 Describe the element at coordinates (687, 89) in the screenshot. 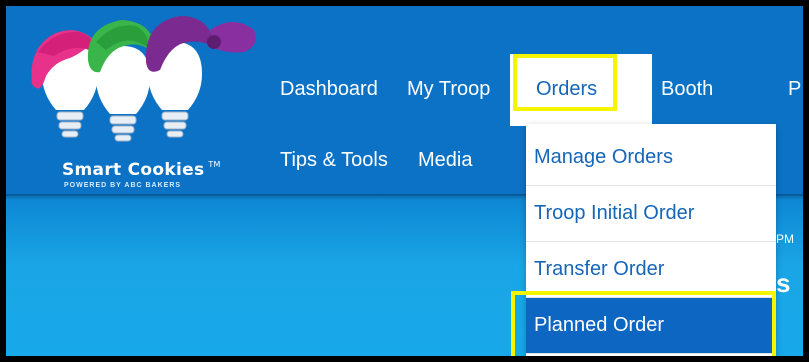

I see `nav-booth: Booth` at that location.